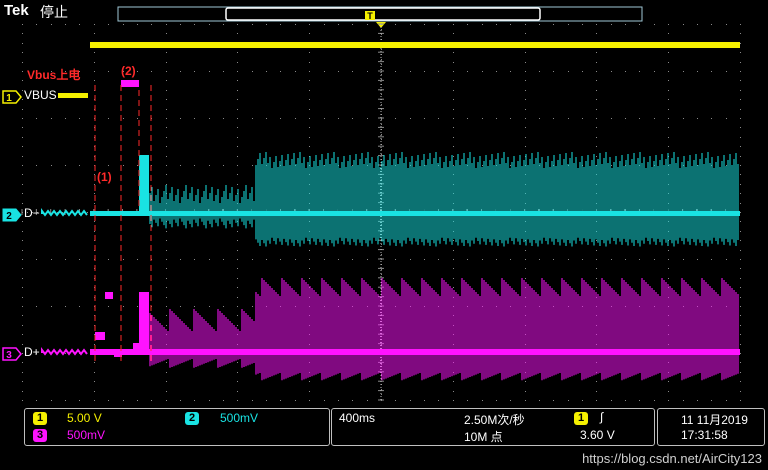  Describe the element at coordinates (672, 458) in the screenshot. I see `watermark: https://blog.csdn.net/AirCity123` at that location.